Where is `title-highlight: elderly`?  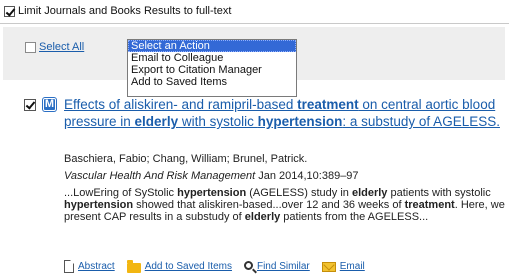
title-highlight: elderly is located at coordinates (156, 121).